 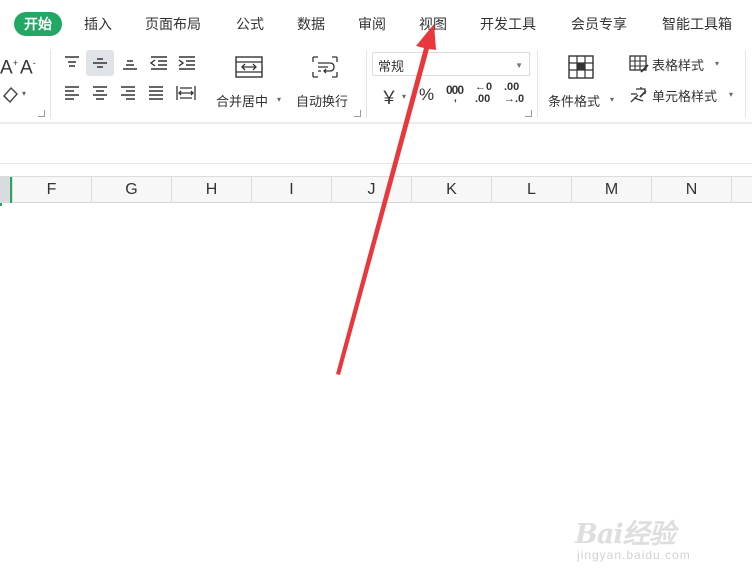 I want to click on clear-format-button: ▾, so click(x=15, y=94).